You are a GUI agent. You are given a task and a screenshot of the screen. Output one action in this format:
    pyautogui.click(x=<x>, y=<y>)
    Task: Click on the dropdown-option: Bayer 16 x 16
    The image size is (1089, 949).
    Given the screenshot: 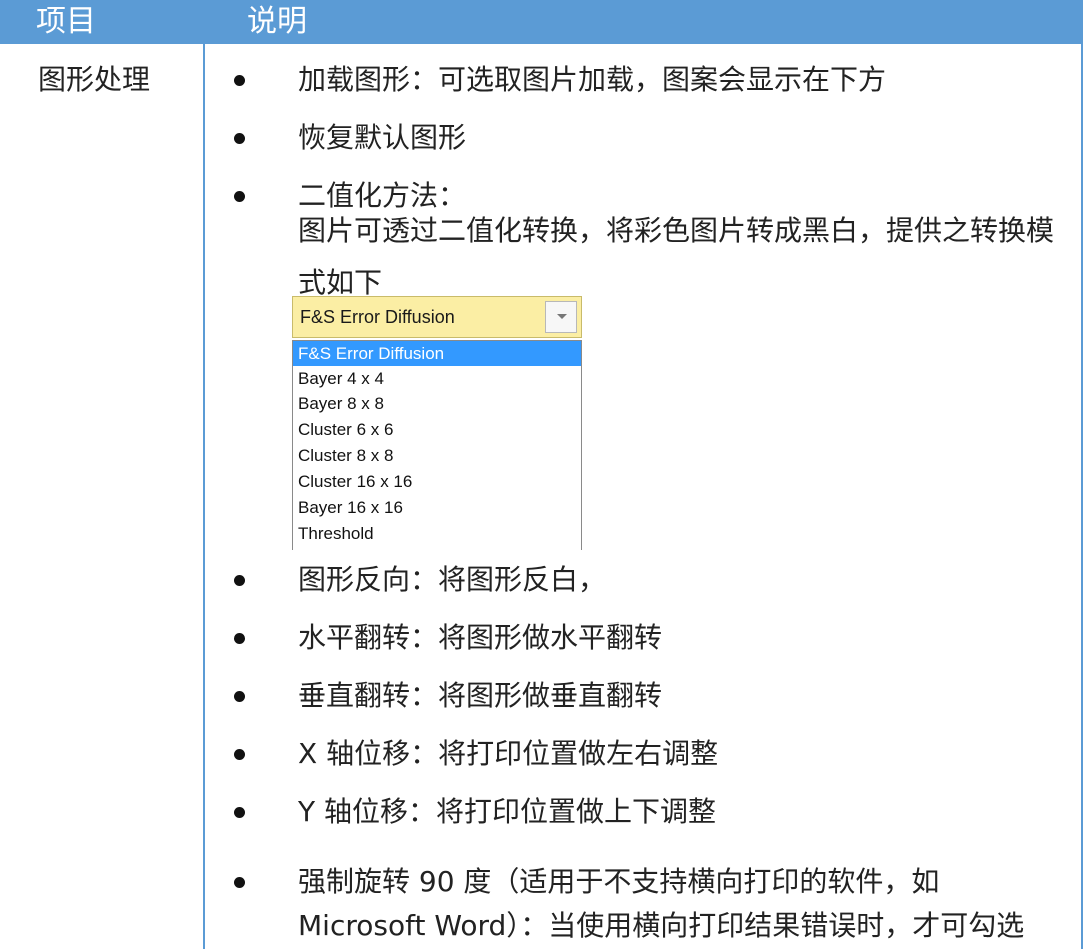 What is the action you would take?
    pyautogui.click(x=437, y=507)
    